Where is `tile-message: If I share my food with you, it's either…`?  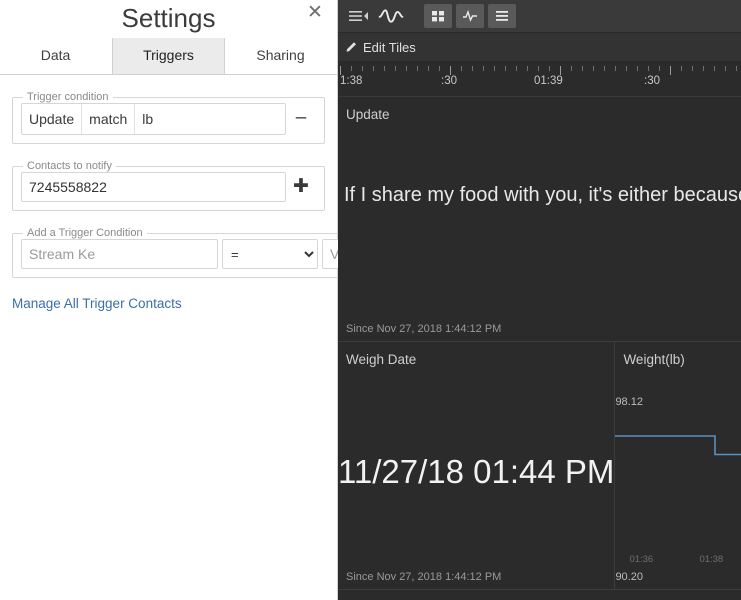 tile-message: If I share my food with you, it's either… is located at coordinates (542, 195).